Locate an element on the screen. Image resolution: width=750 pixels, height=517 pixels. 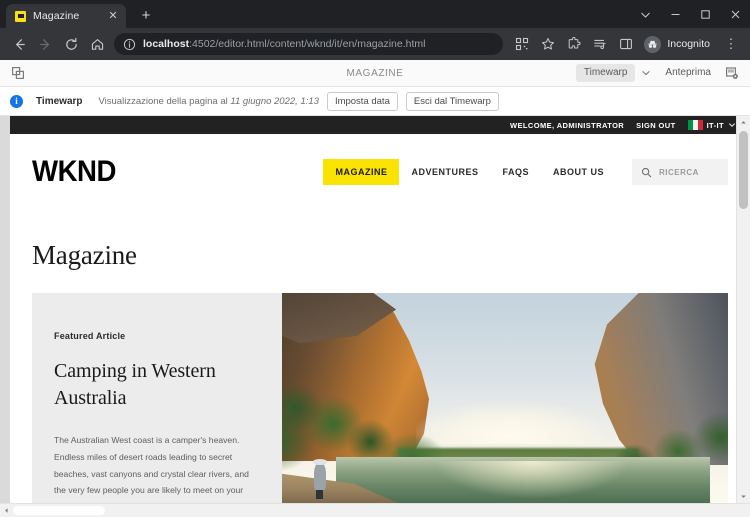
set-date-button: Imposta data is located at coordinates (362, 101).